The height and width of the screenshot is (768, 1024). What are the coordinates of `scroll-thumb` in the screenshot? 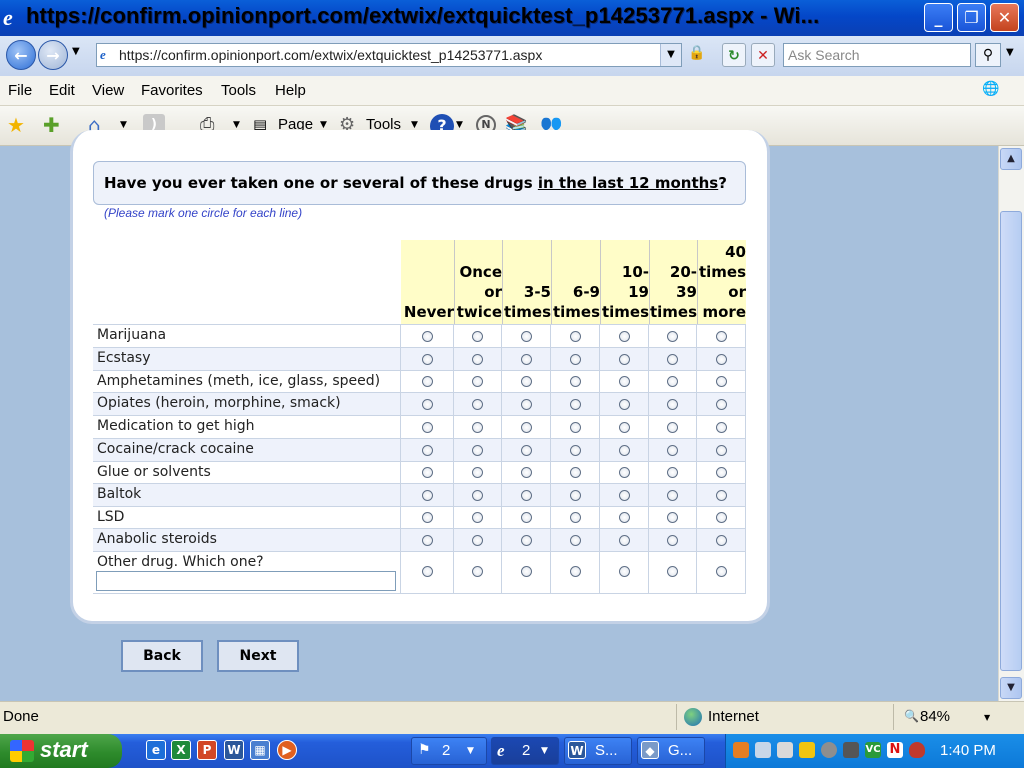 It's located at (1011, 441).